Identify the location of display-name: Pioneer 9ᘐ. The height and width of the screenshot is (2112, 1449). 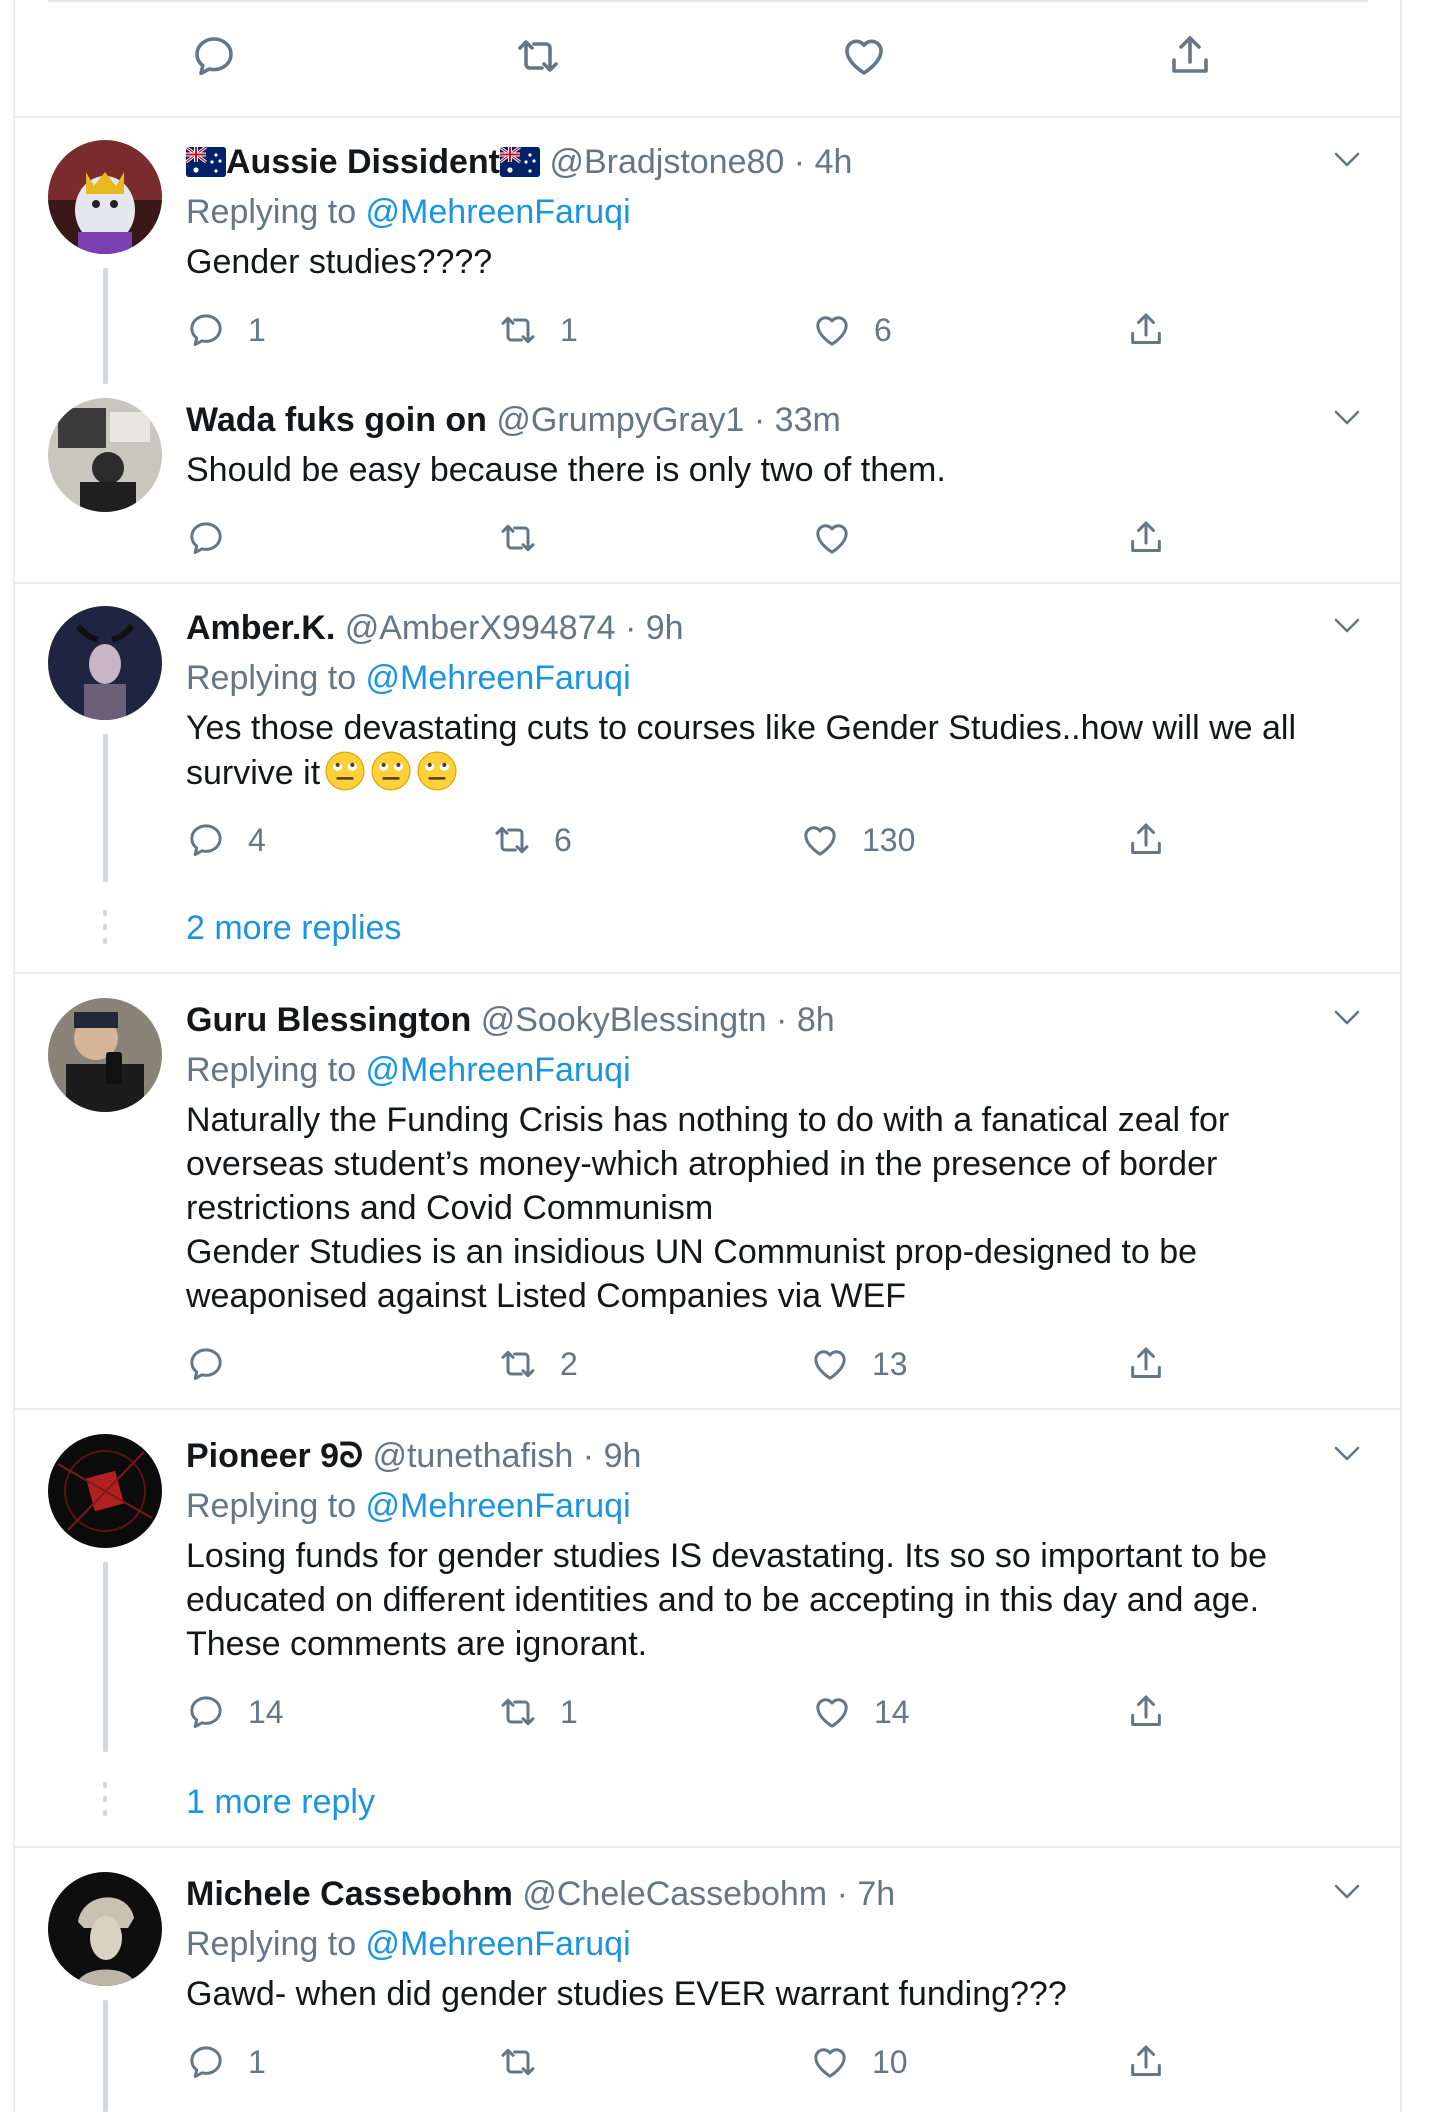
(274, 1456).